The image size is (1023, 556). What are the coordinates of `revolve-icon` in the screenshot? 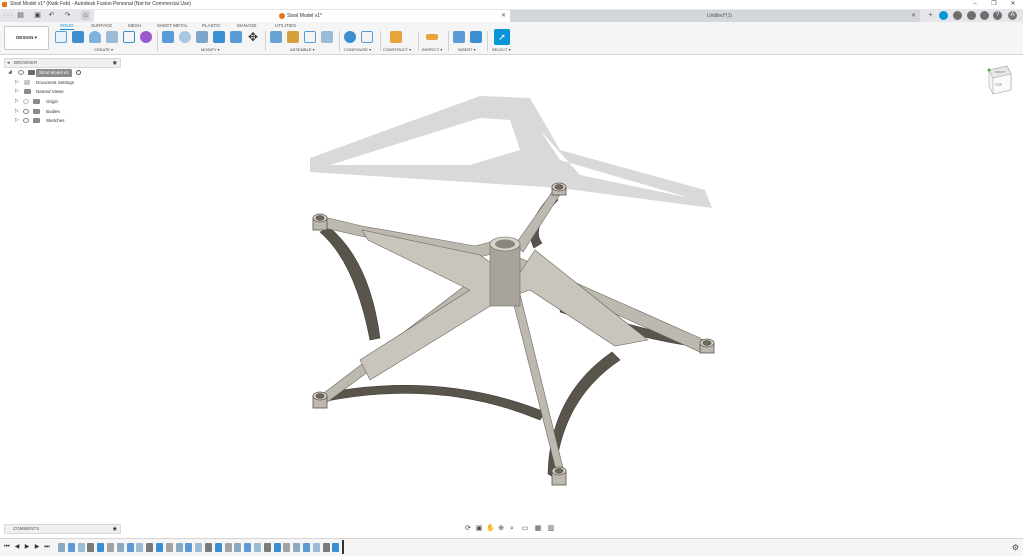 It's located at (95, 37).